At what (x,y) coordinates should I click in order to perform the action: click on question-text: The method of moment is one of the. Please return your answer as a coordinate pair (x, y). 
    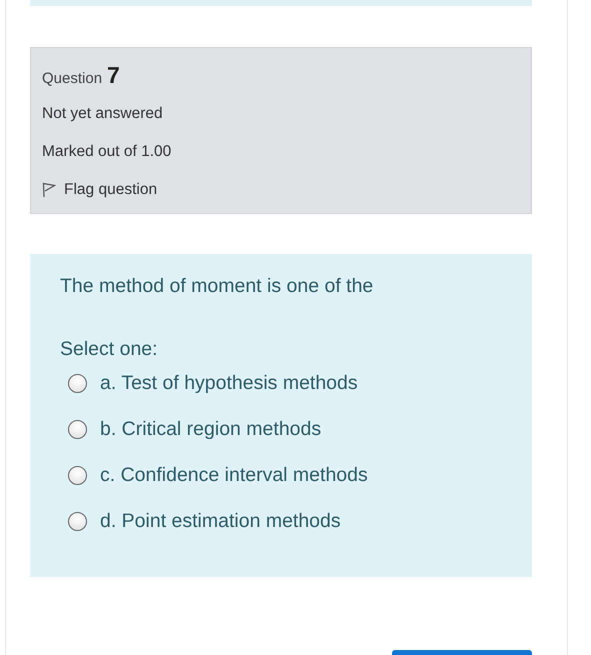
    Looking at the image, I should click on (217, 286).